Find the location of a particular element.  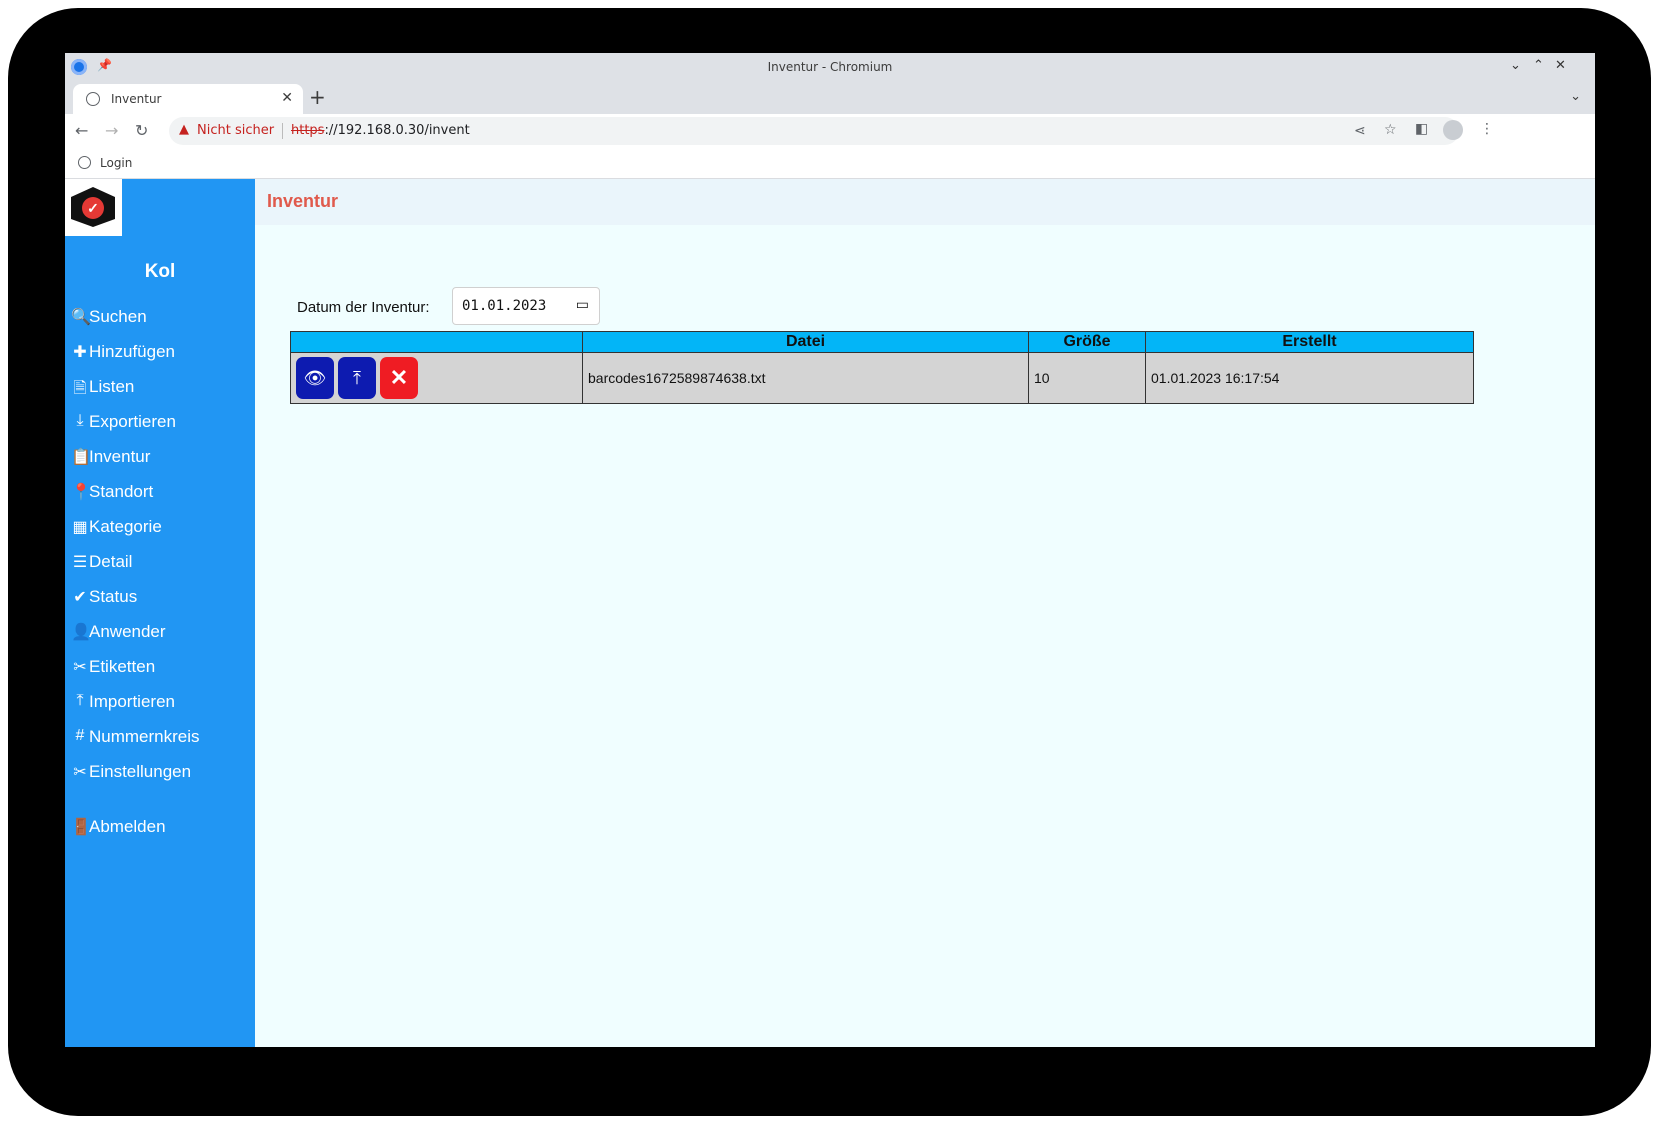

security-status: Nicht sicher is located at coordinates (235, 130).